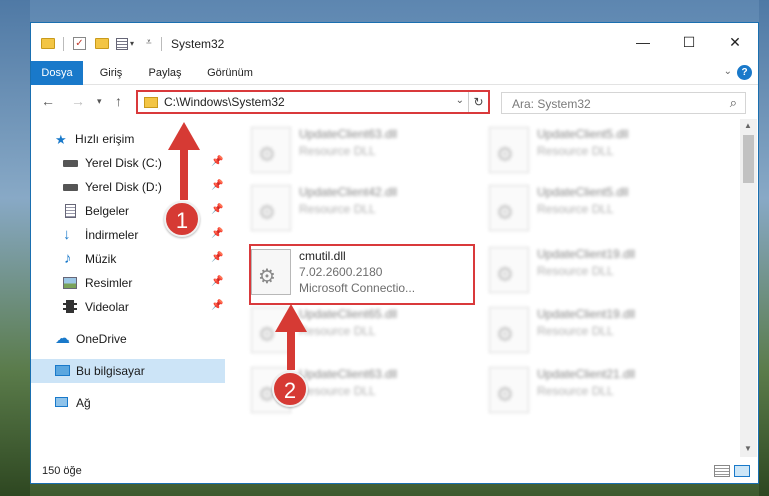 Image resolution: width=769 pixels, height=496 pixels. Describe the element at coordinates (290, 389) in the screenshot. I see `step-2-badge: 2` at that location.